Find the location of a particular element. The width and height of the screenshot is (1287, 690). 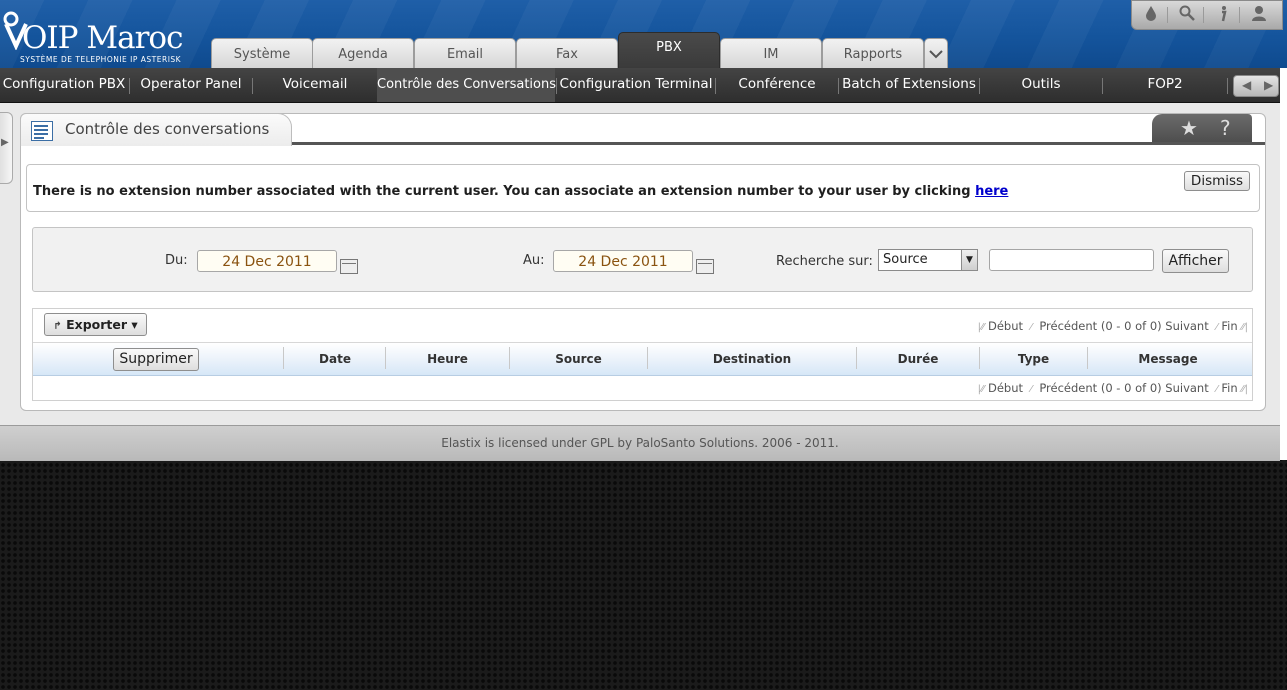

page-actions: ★ ? is located at coordinates (1202, 128).